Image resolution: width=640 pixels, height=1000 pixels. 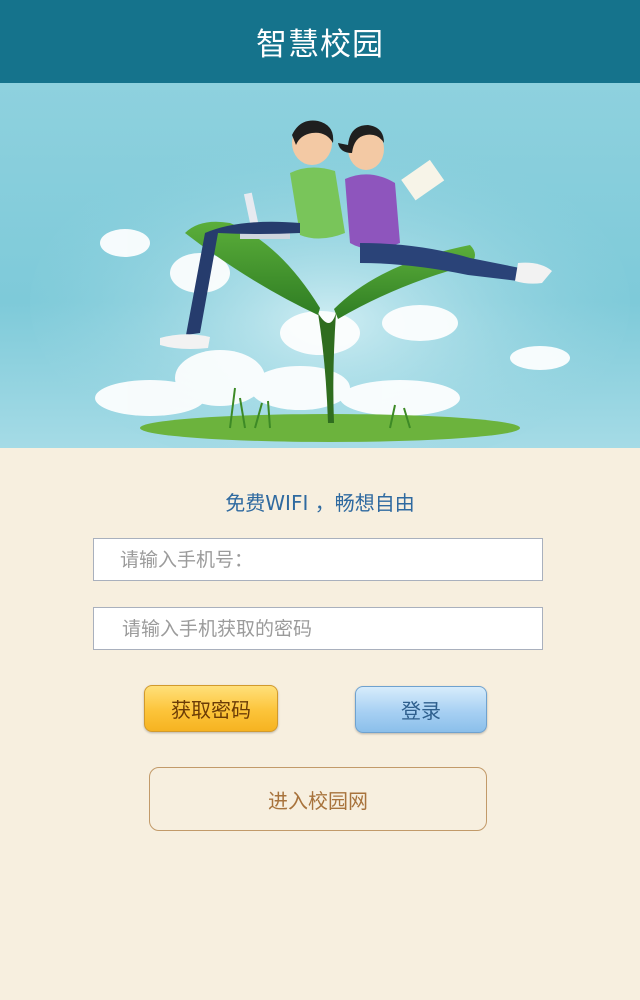 I want to click on password-input, so click(x=318, y=628).